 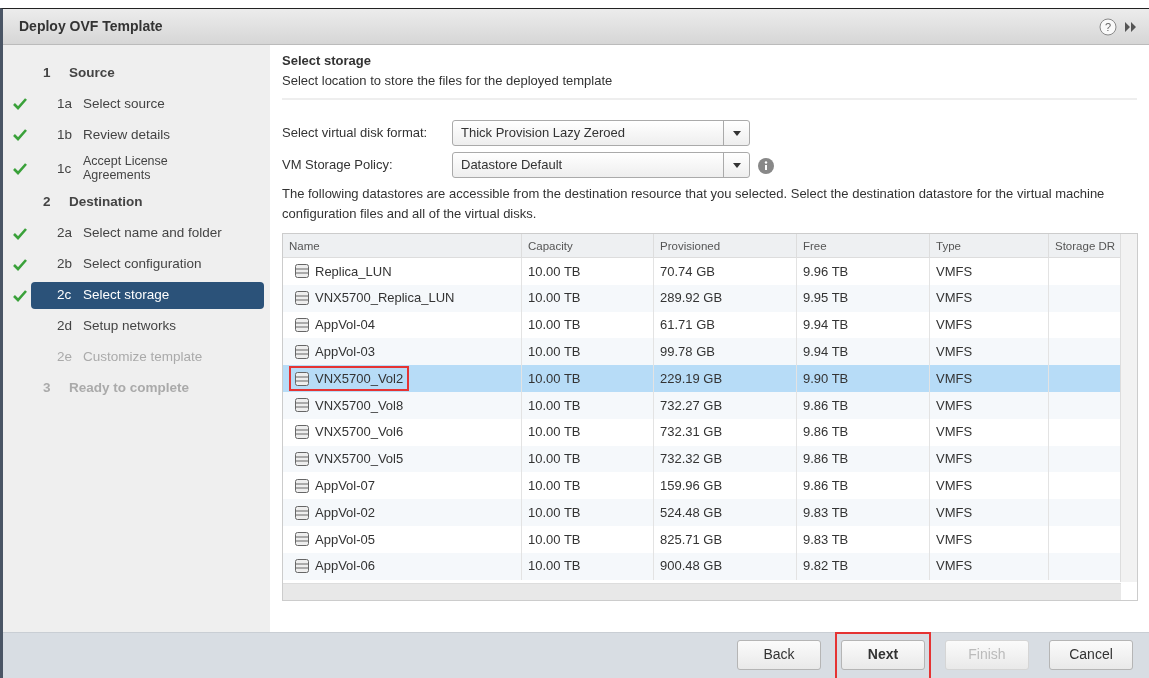 I want to click on column-header: Provisioned, so click(x=725, y=245).